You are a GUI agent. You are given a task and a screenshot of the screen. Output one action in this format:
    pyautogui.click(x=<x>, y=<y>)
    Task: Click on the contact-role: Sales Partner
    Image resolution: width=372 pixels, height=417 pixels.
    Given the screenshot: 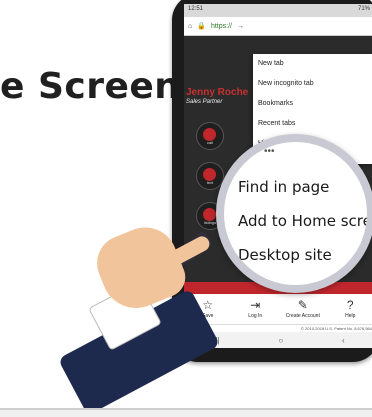 What is the action you would take?
    pyautogui.click(x=204, y=102)
    